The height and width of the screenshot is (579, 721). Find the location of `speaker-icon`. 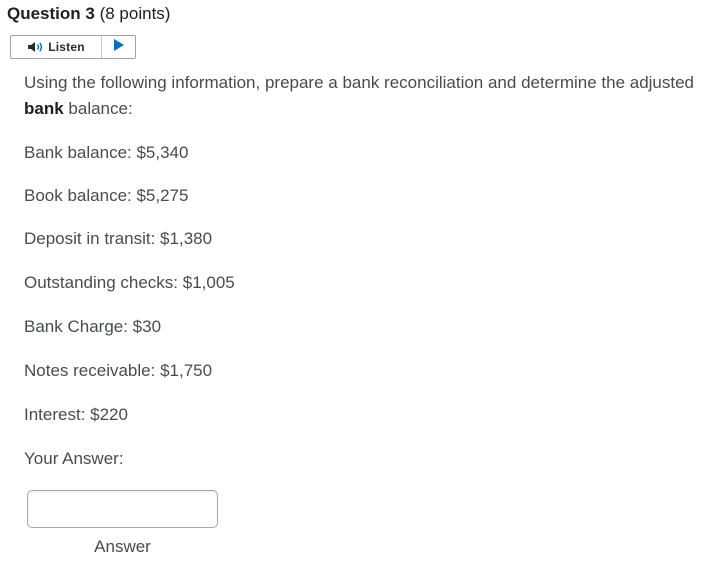

speaker-icon is located at coordinates (36, 47).